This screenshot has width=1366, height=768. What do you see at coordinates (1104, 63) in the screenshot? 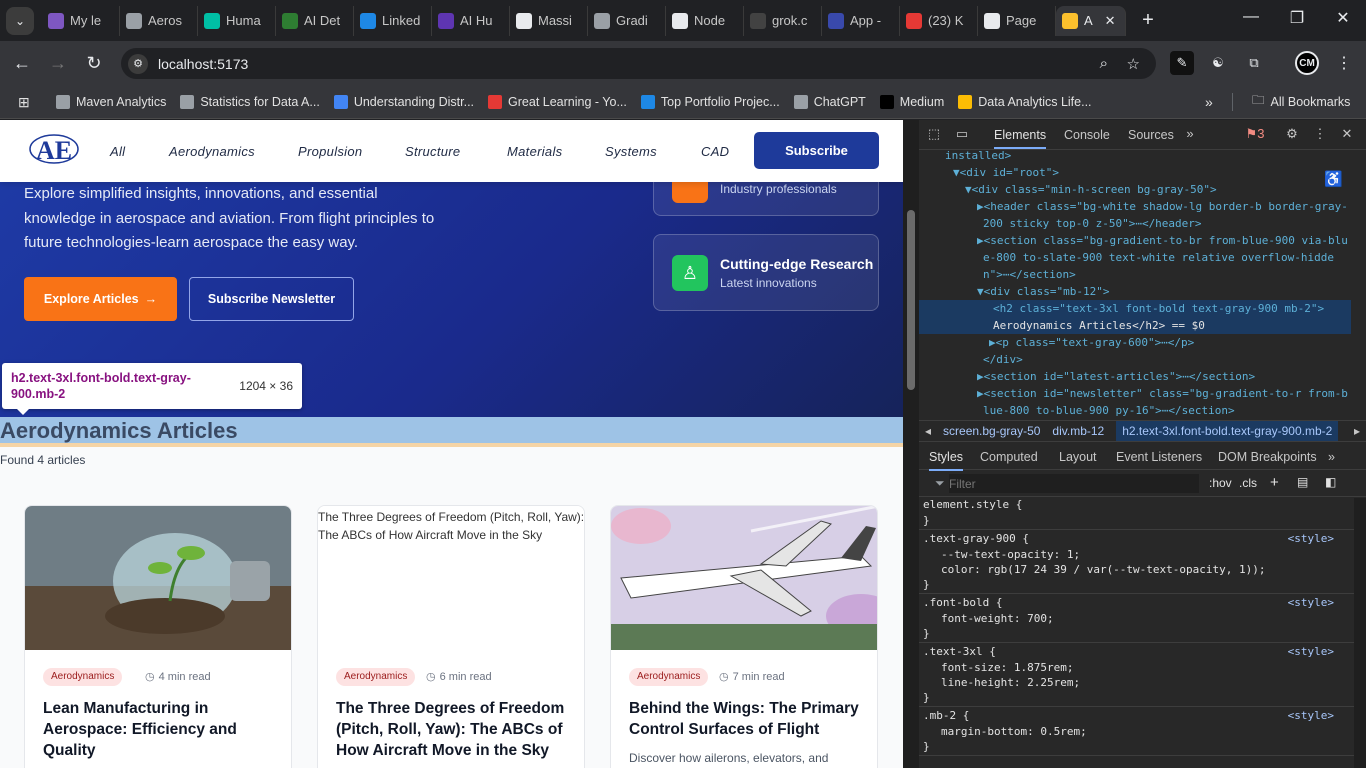
I see `zoom-icon: ⌕` at bounding box center [1104, 63].